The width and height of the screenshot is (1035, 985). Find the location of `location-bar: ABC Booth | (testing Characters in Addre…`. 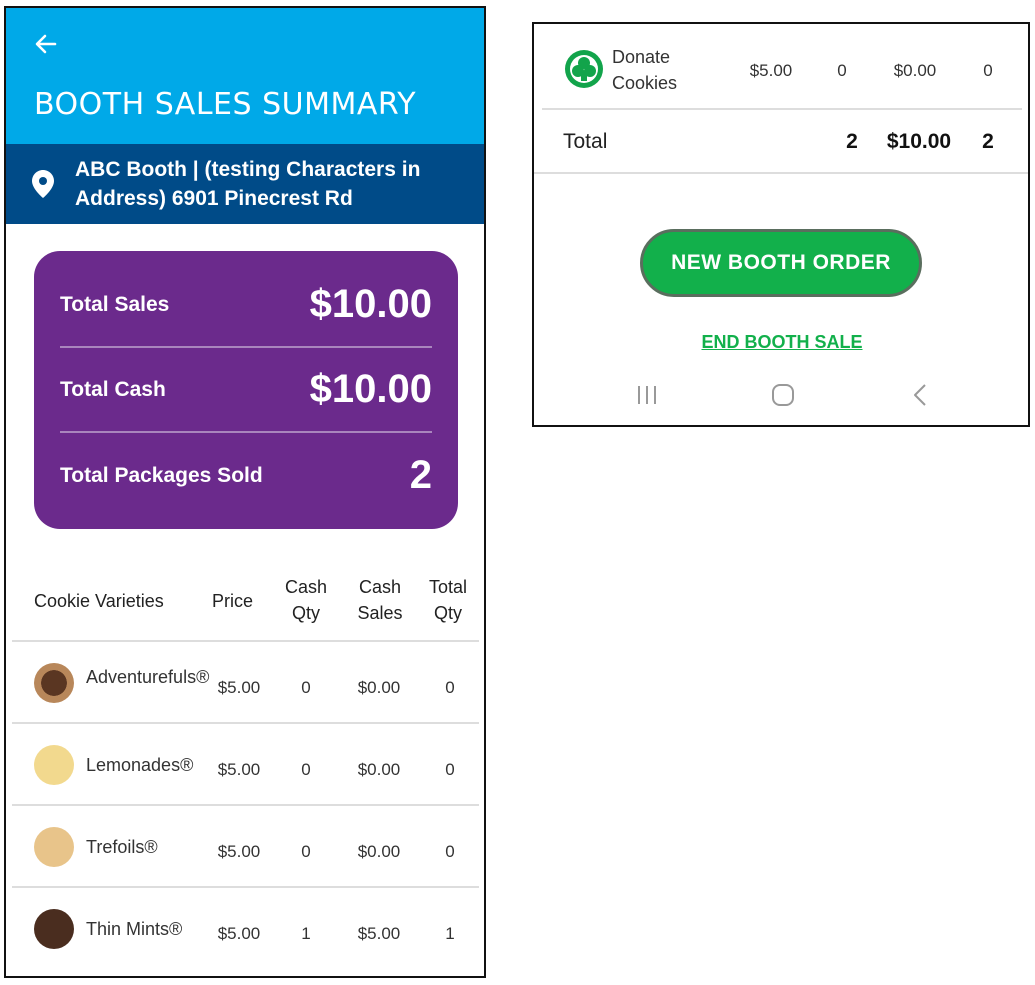

location-bar: ABC Booth | (testing Characters in Addre… is located at coordinates (245, 184).